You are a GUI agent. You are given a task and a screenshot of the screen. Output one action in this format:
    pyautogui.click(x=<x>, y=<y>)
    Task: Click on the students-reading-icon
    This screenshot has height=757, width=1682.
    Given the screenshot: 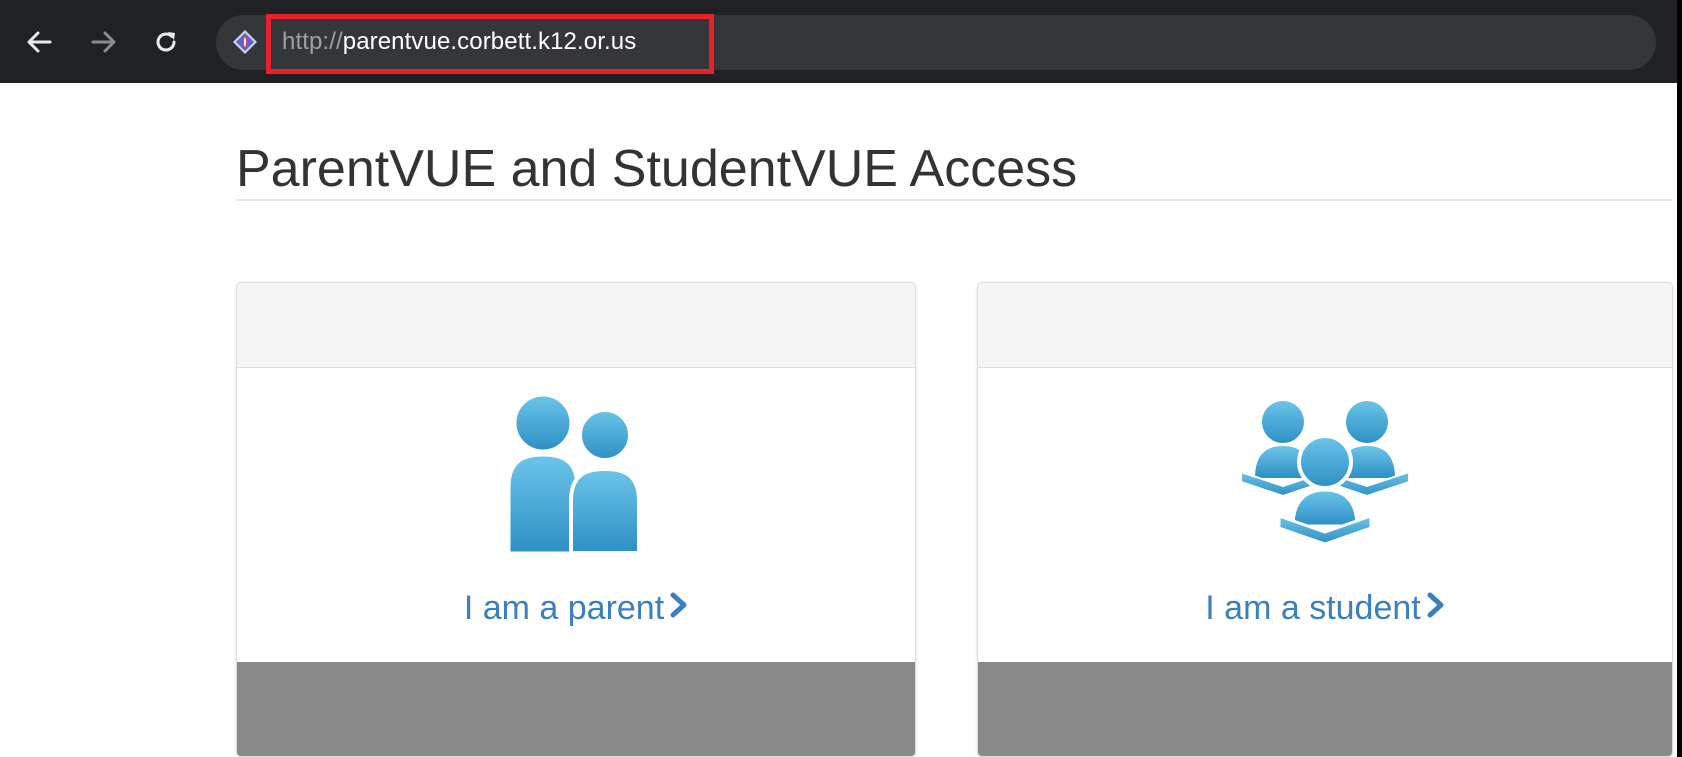 What is the action you would take?
    pyautogui.click(x=1325, y=473)
    